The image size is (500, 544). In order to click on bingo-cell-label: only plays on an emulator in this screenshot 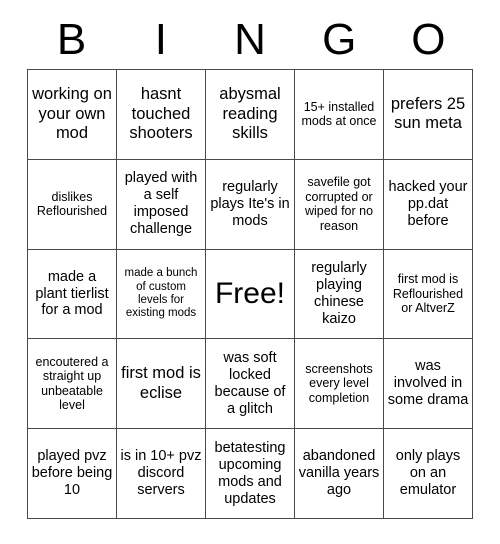, I will do `click(428, 473)`.